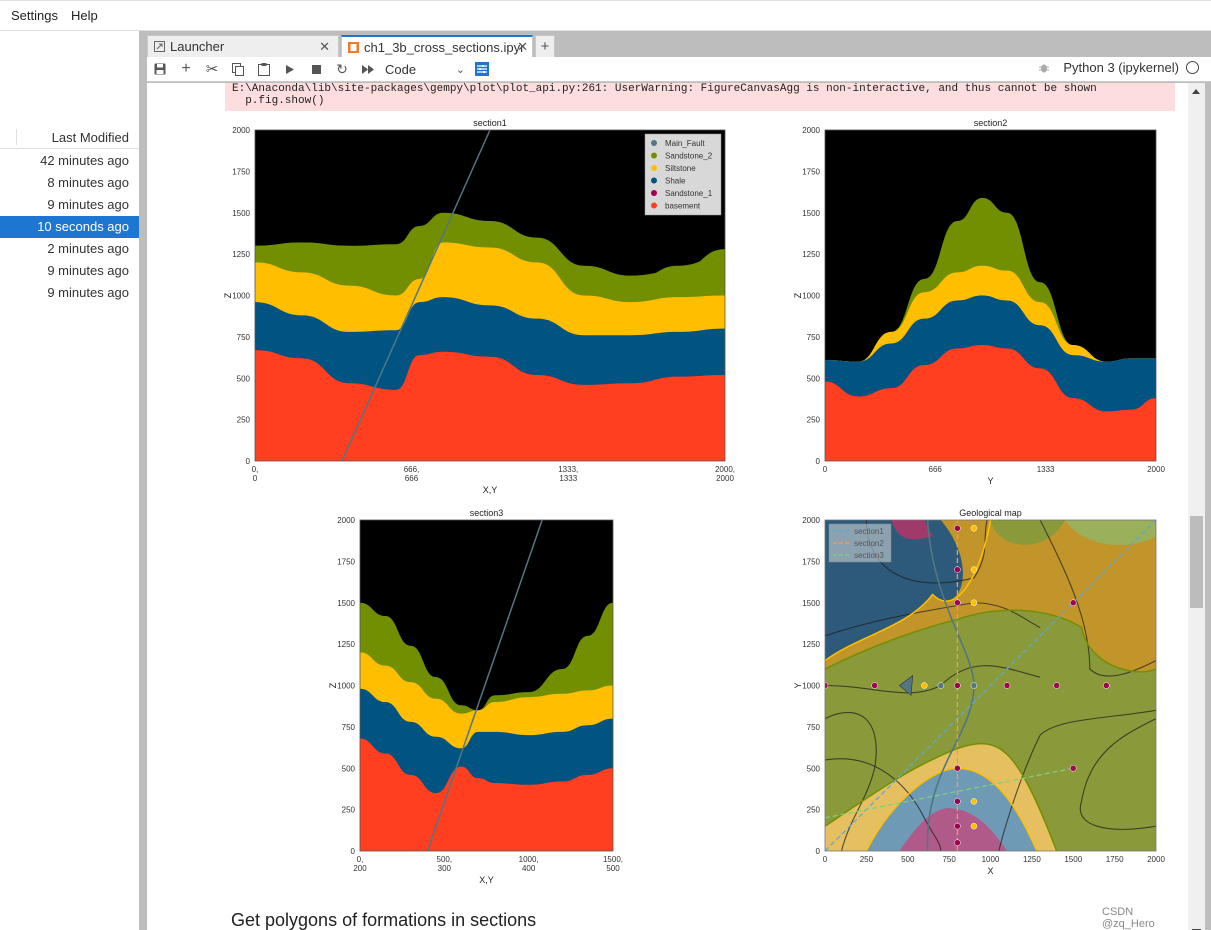 The width and height of the screenshot is (1211, 930). I want to click on kernel-status: Python 3 (ipykernel), so click(1119, 67).